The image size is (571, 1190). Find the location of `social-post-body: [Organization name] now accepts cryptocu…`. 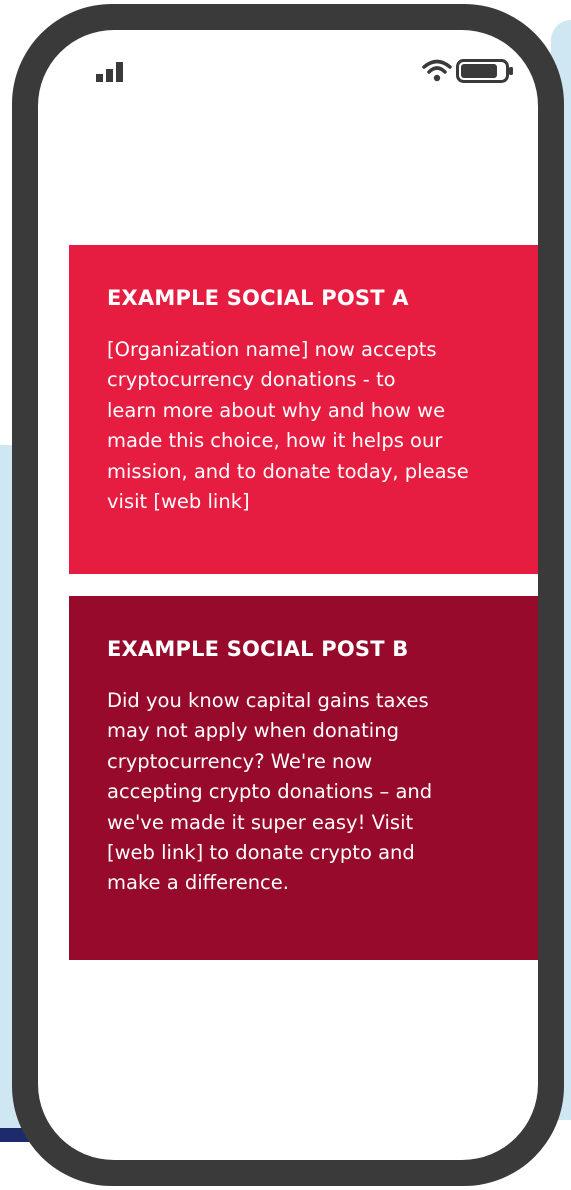

social-post-body: [Organization name] now accepts cryptocu… is located at coordinates (288, 426).